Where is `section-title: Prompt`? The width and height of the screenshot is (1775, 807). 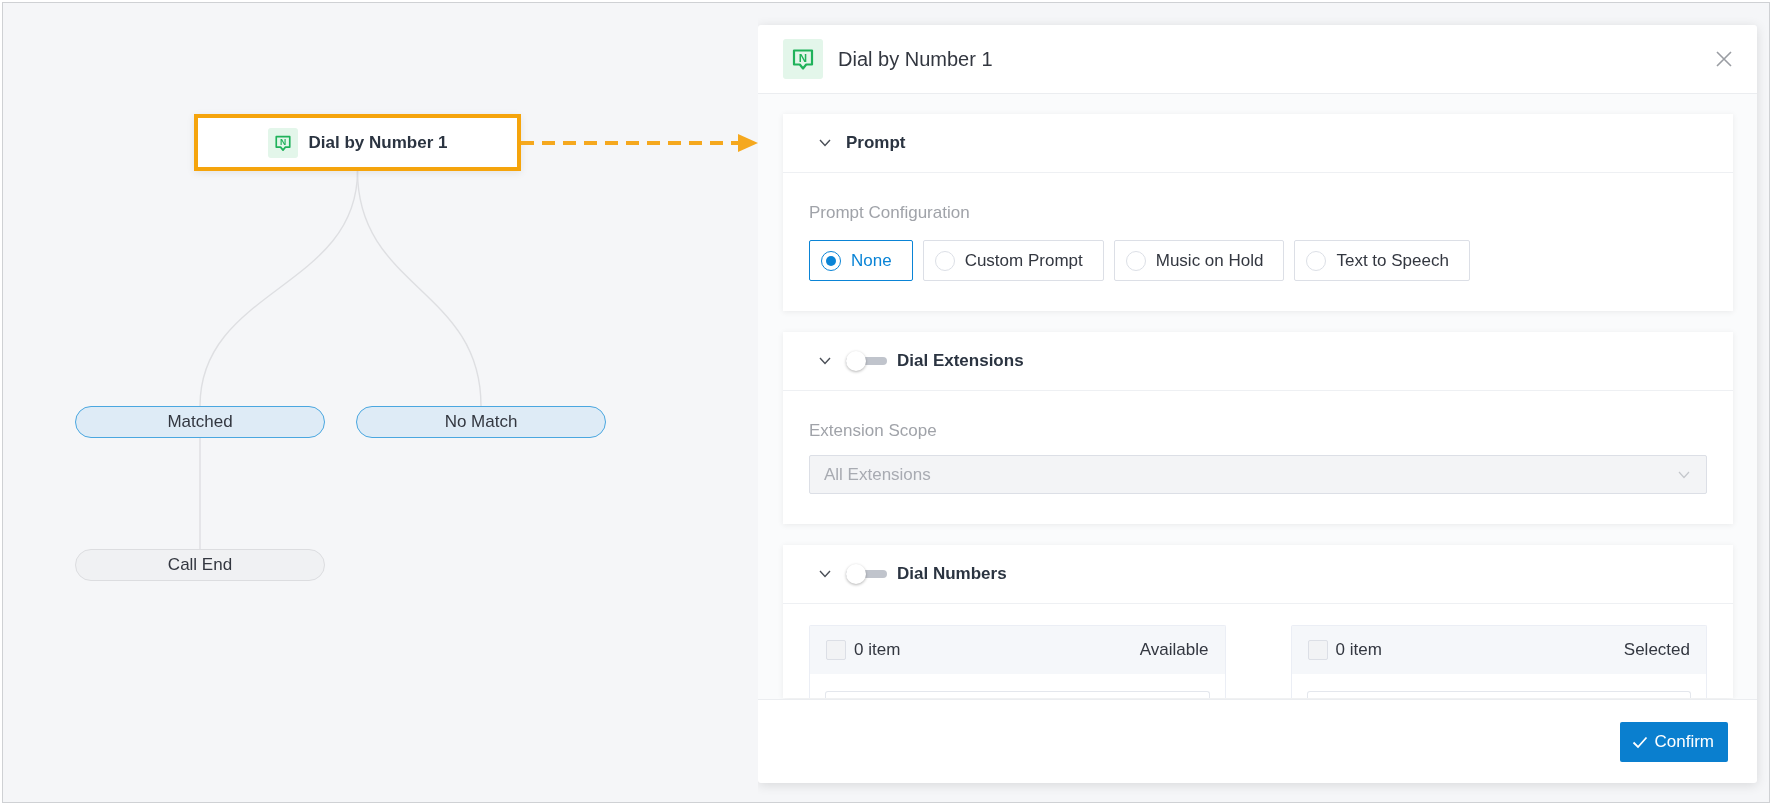
section-title: Prompt is located at coordinates (876, 143).